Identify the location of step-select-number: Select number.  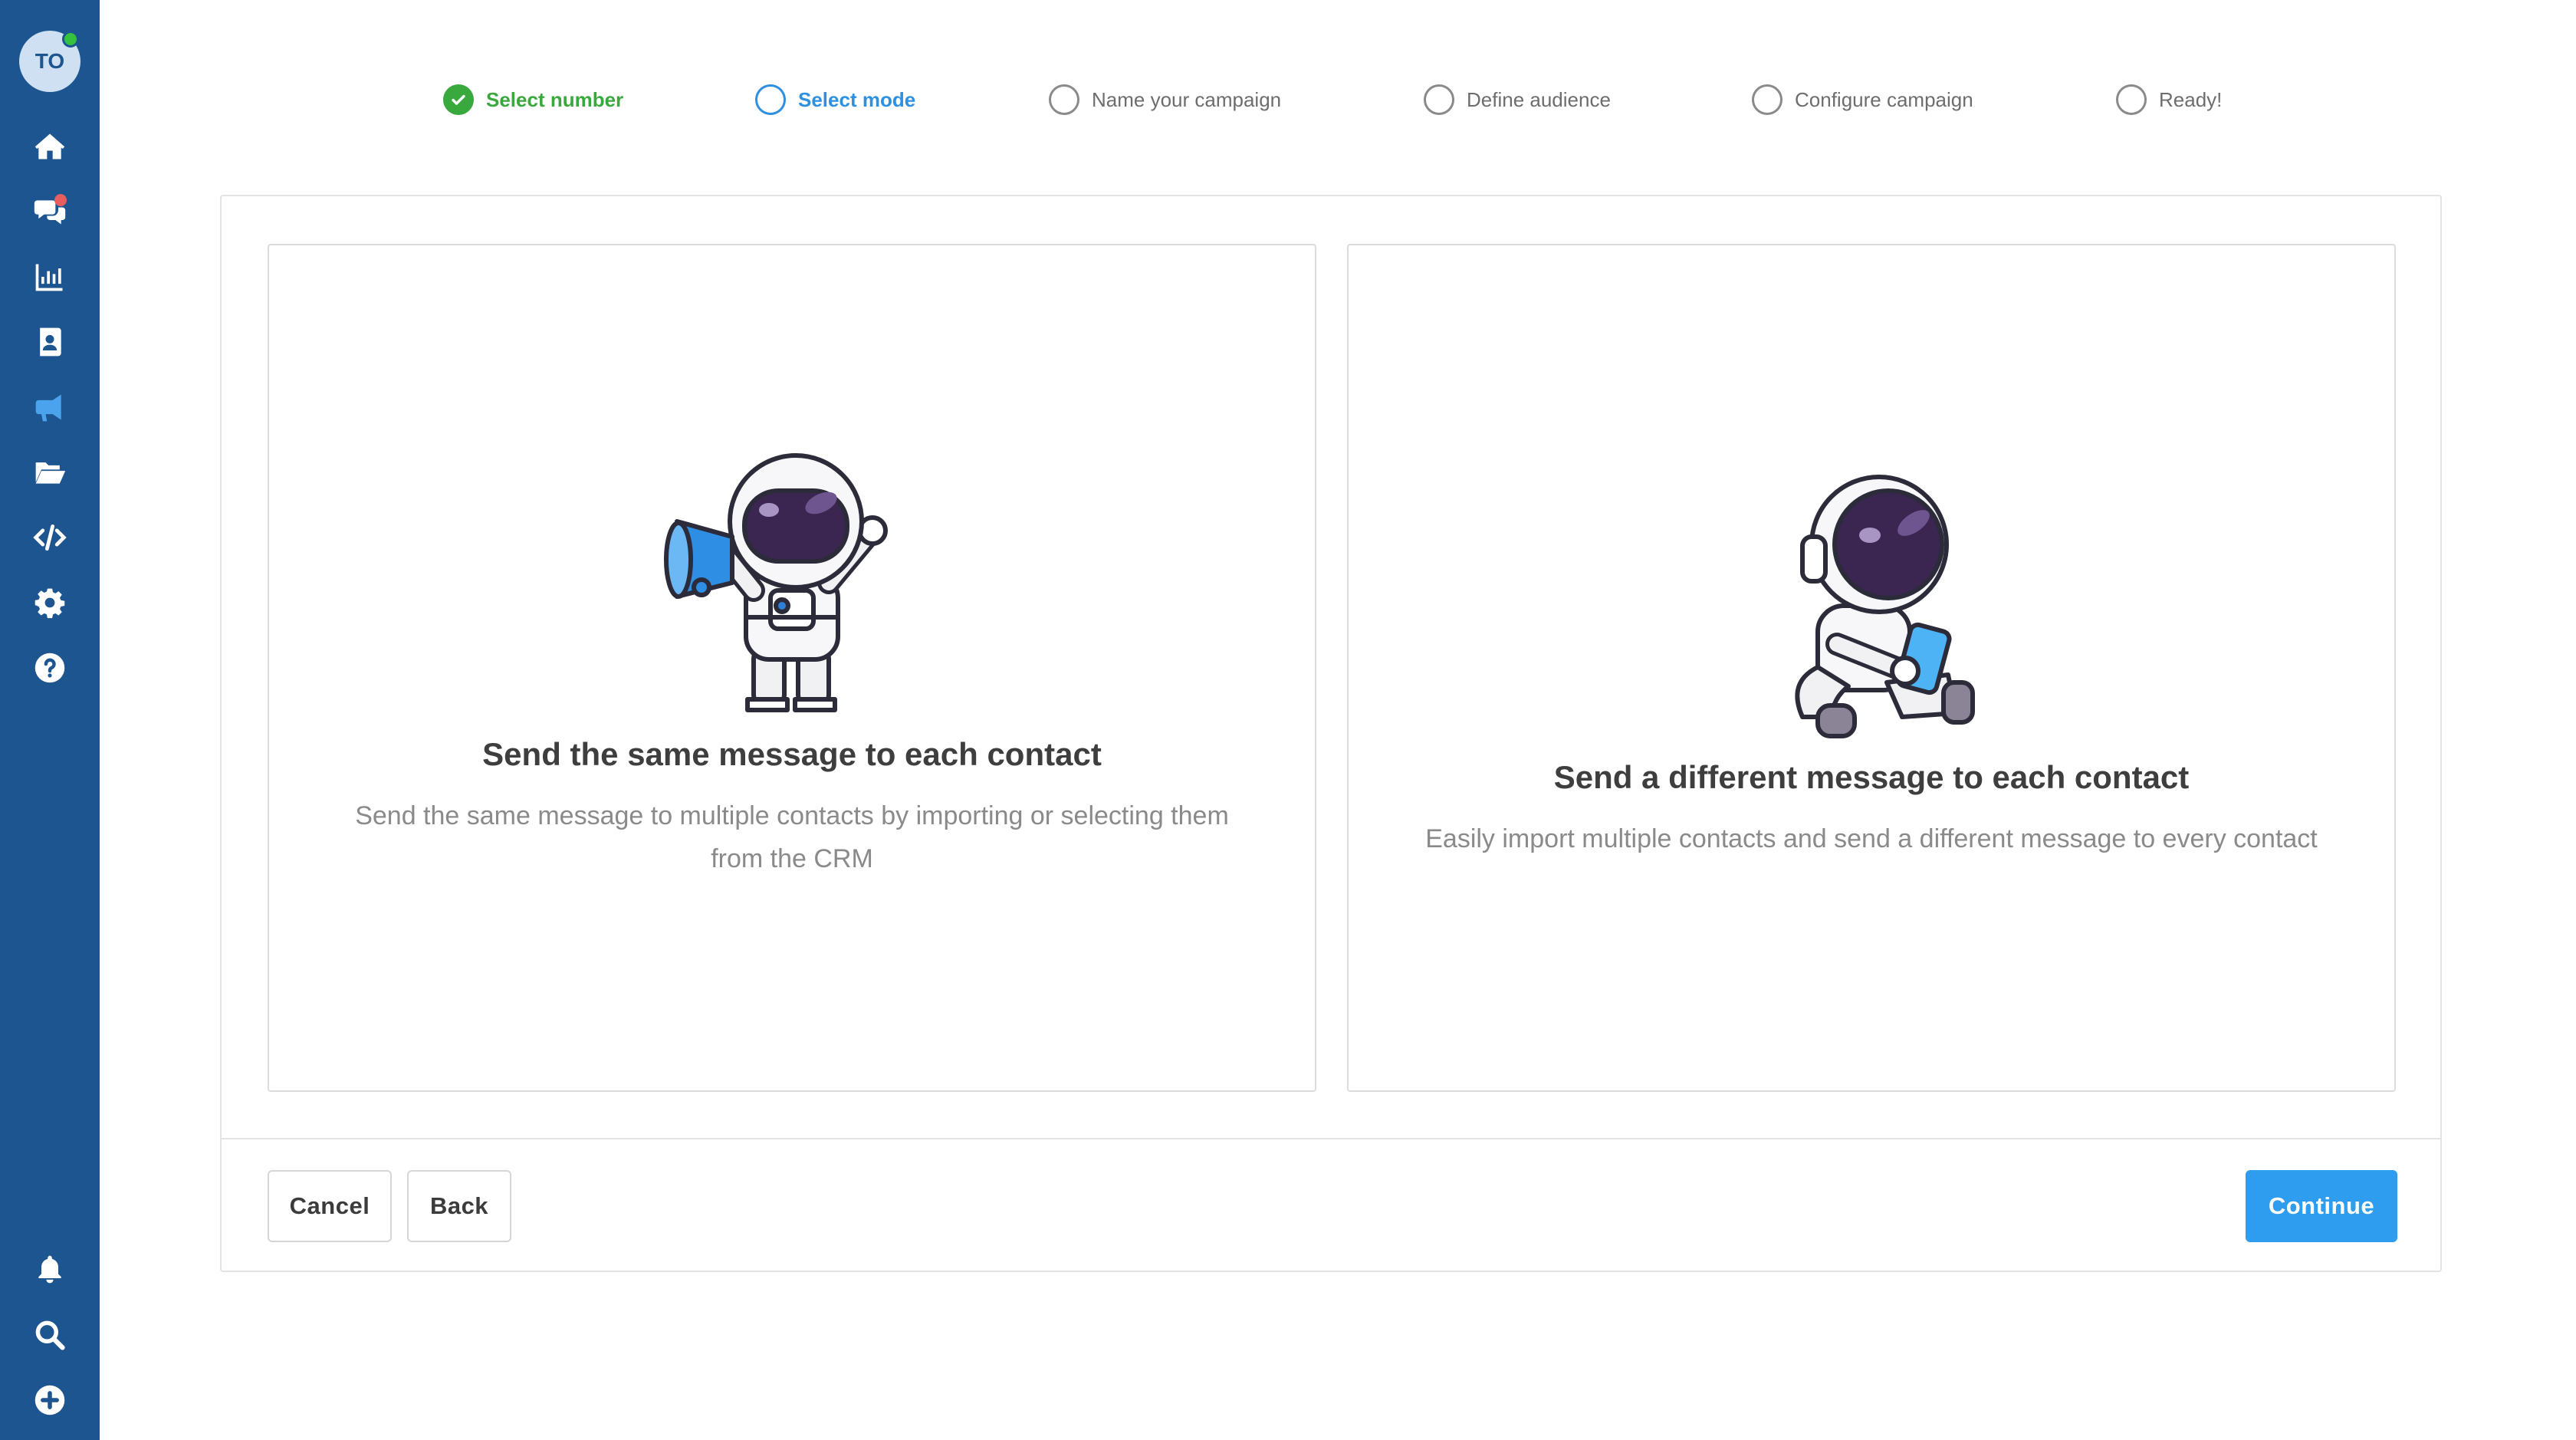
(533, 100).